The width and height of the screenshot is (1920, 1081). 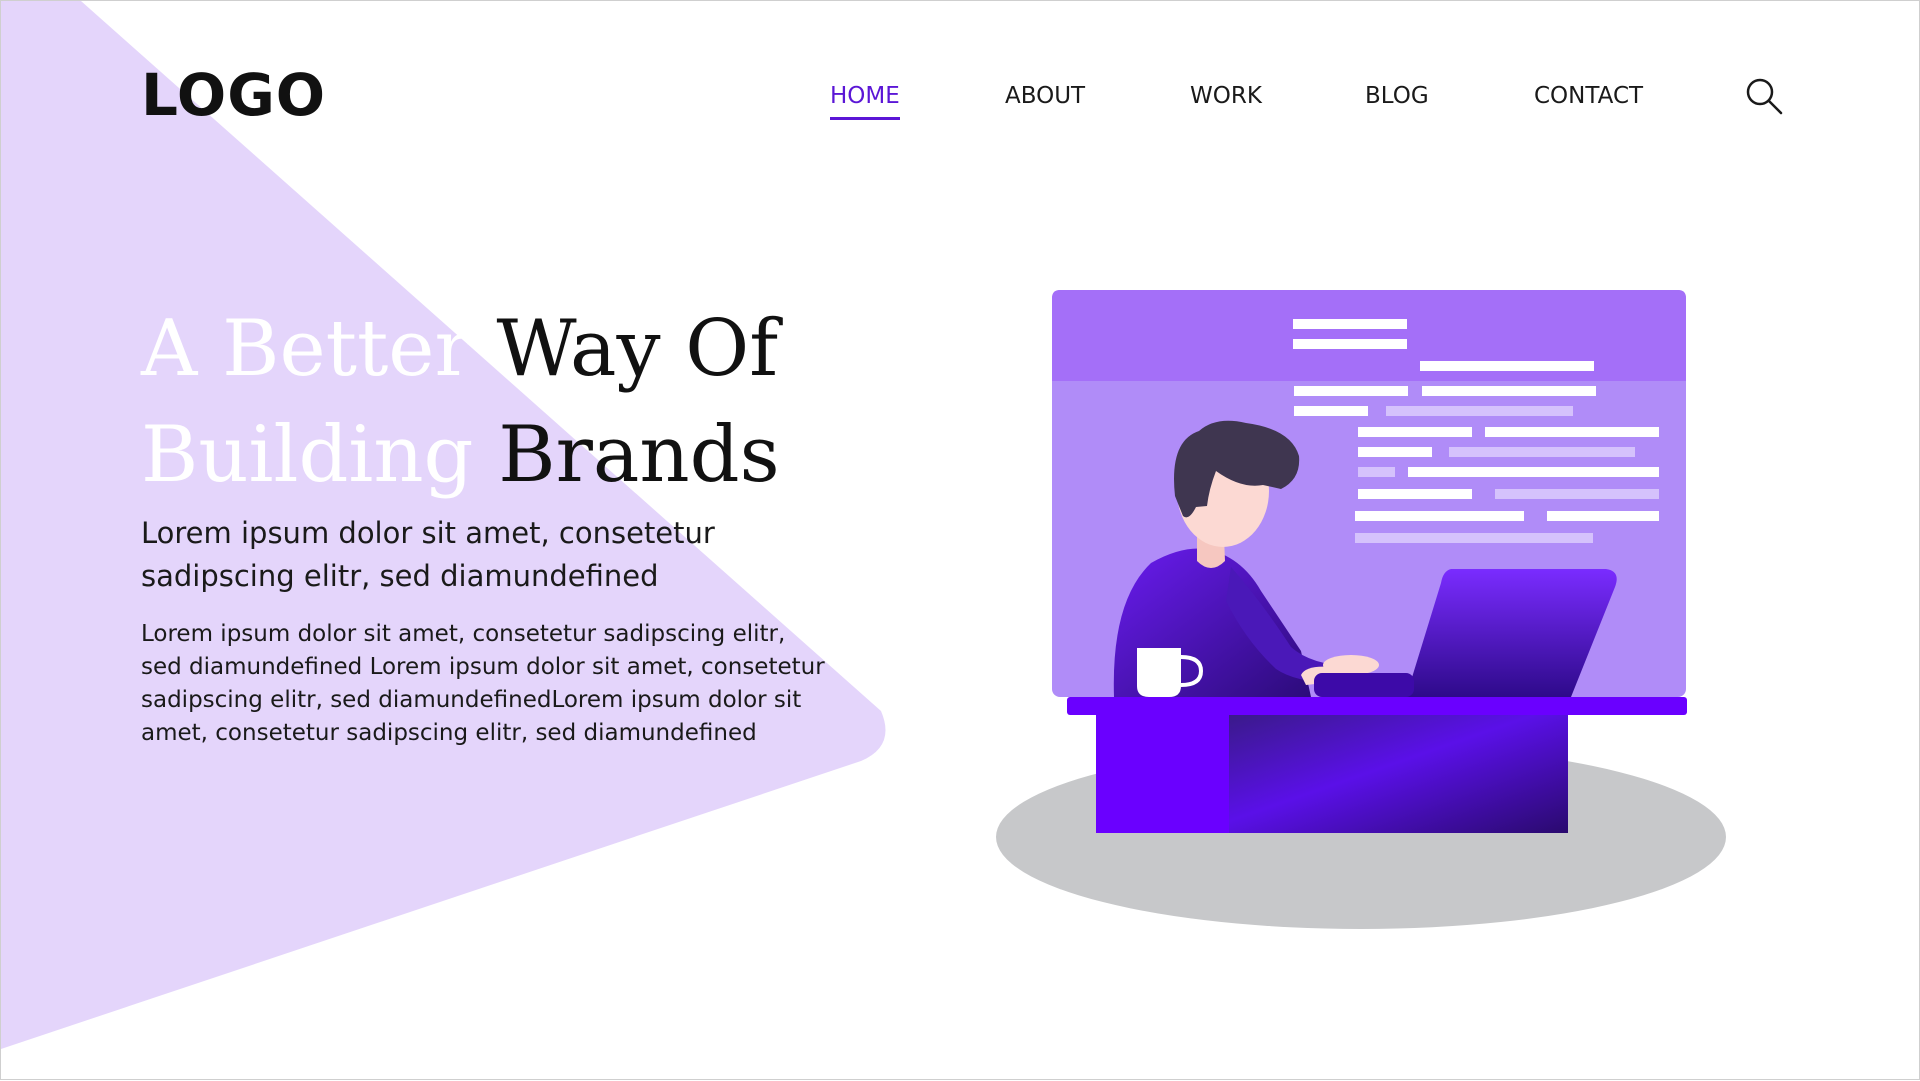 I want to click on hero-headline: A Better Way Of Building Brands, so click(x=501, y=402).